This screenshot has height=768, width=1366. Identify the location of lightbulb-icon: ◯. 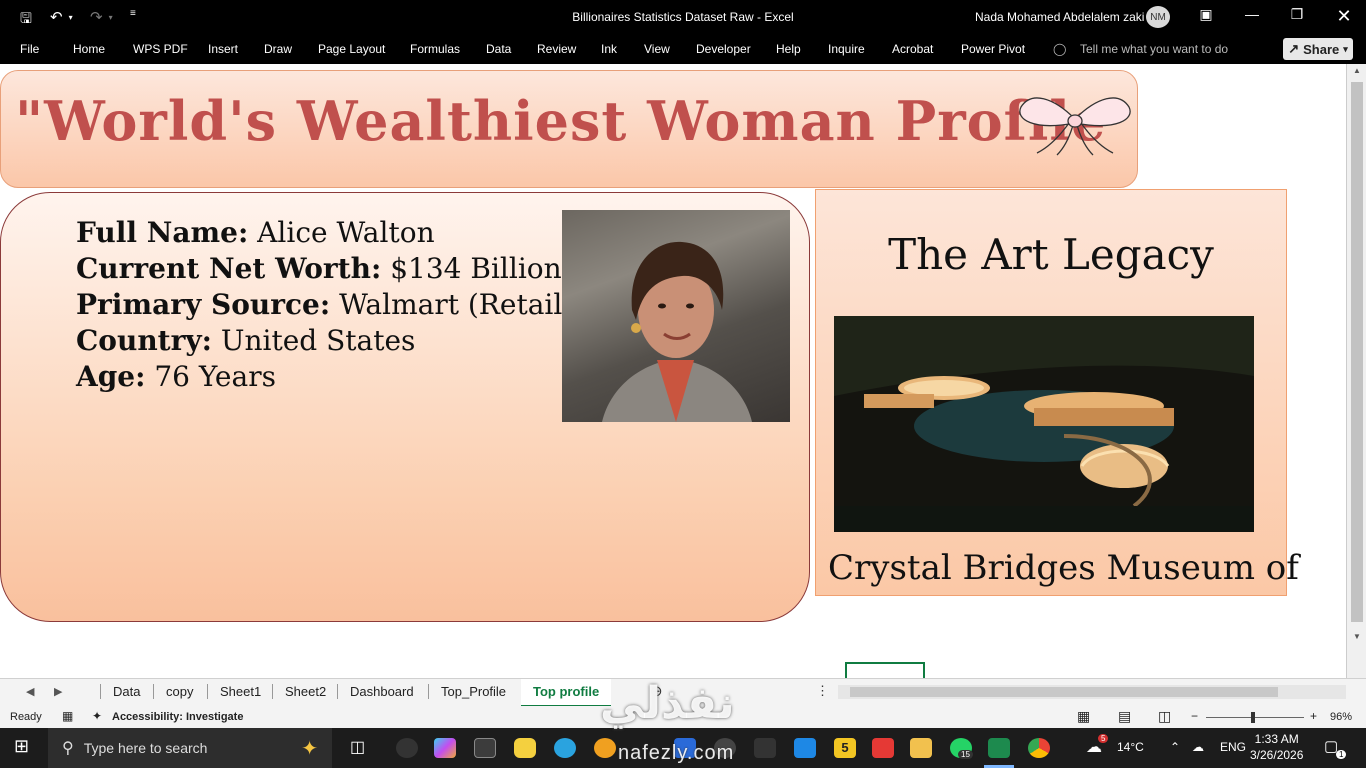
(1060, 49).